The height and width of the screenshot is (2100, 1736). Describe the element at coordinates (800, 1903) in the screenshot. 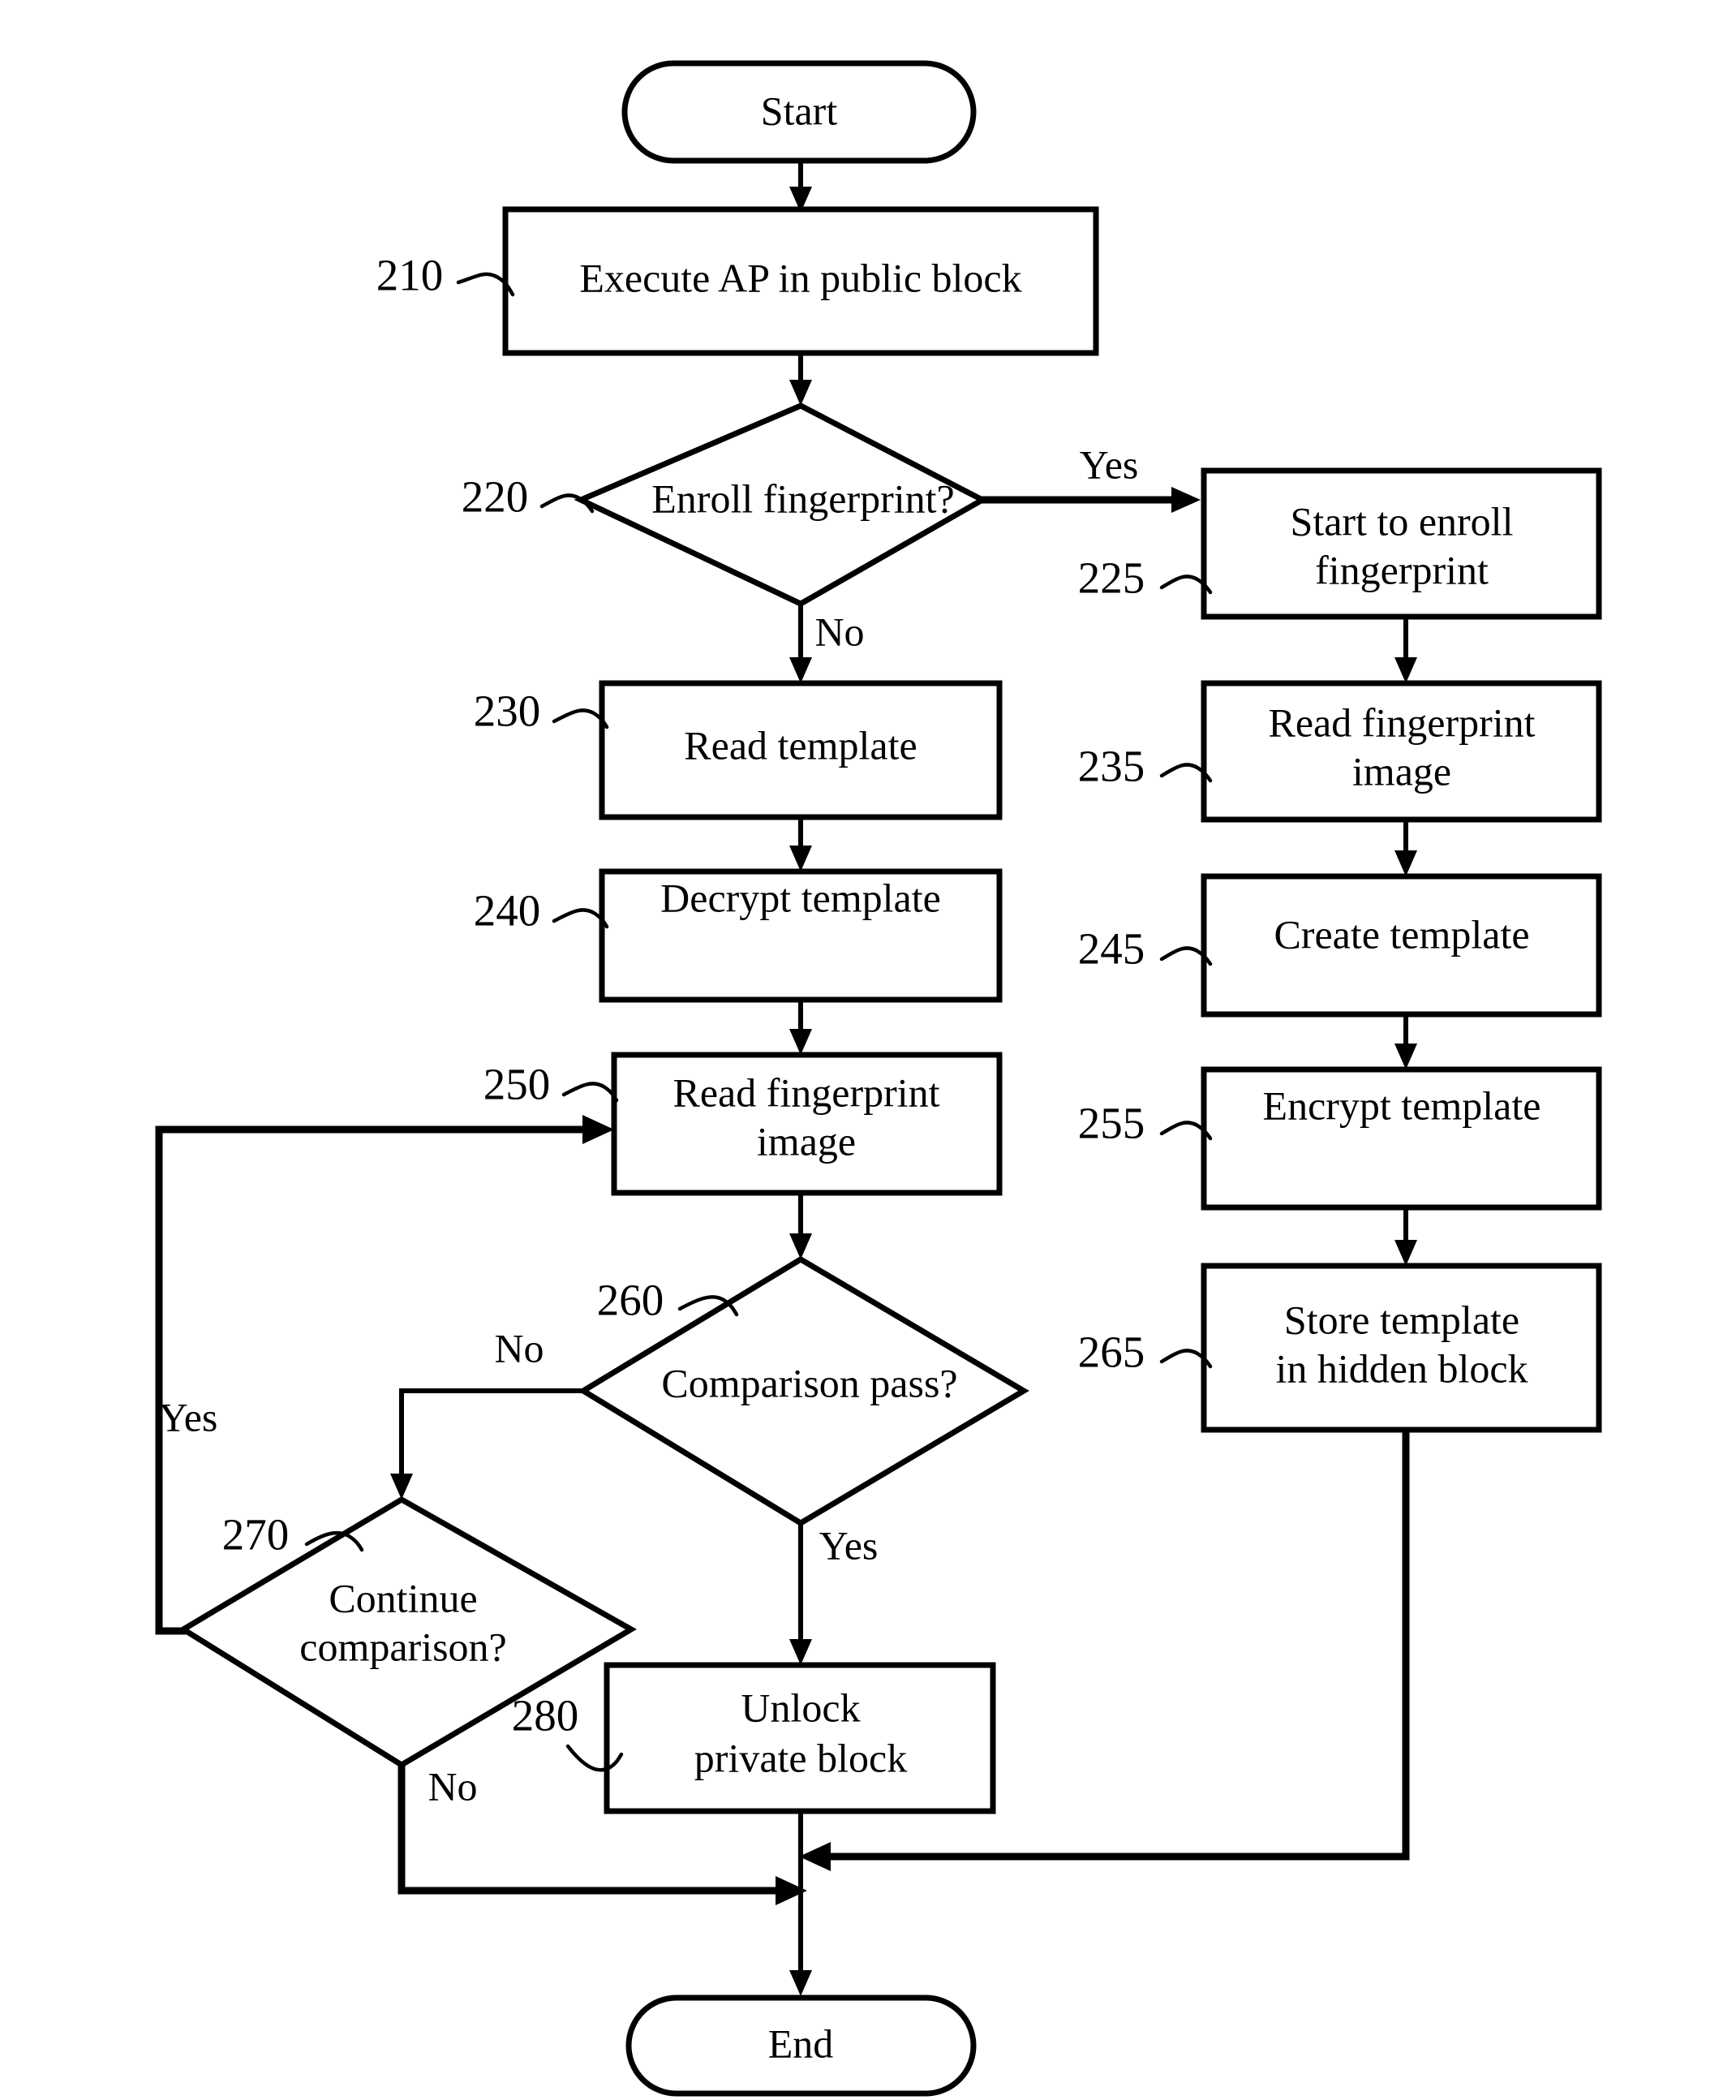

I see `edge-280-to-end` at that location.